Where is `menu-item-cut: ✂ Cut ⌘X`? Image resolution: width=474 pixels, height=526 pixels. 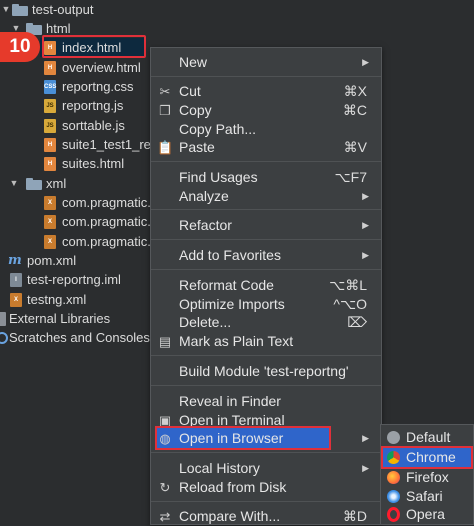
menu-item-cut: ✂ Cut ⌘X is located at coordinates (266, 91).